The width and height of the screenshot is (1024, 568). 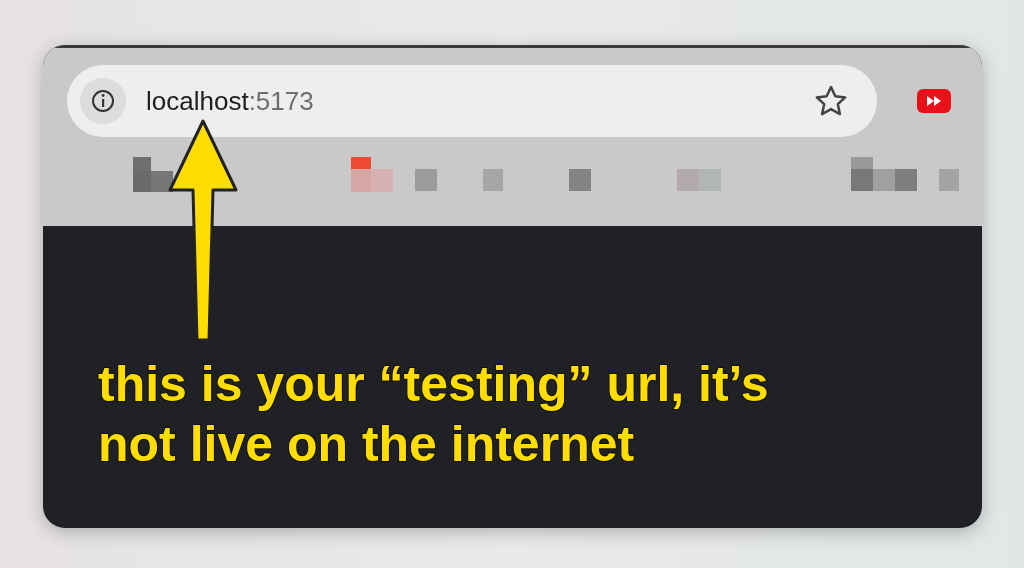 What do you see at coordinates (472, 101) in the screenshot?
I see `address-bar: localhost:5173` at bounding box center [472, 101].